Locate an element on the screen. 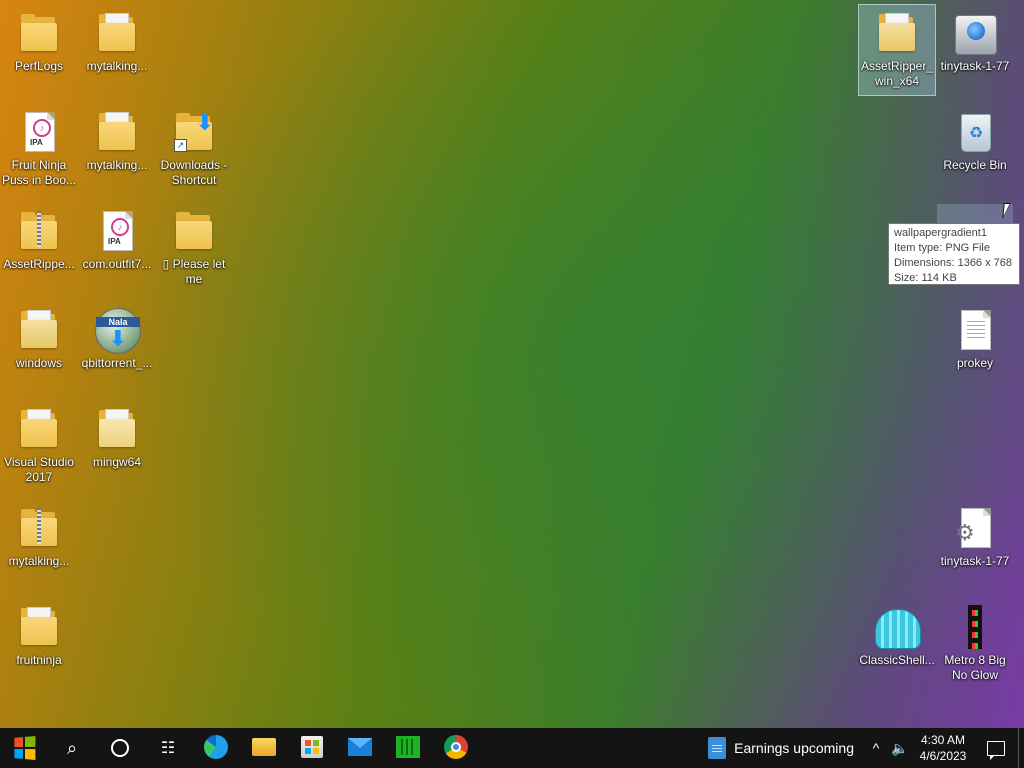 This screenshot has width=1024, height=768. desktop-icon-downloads-shortcut: ⬇ ↗ Downloads - Shortcut is located at coordinates (194, 149).